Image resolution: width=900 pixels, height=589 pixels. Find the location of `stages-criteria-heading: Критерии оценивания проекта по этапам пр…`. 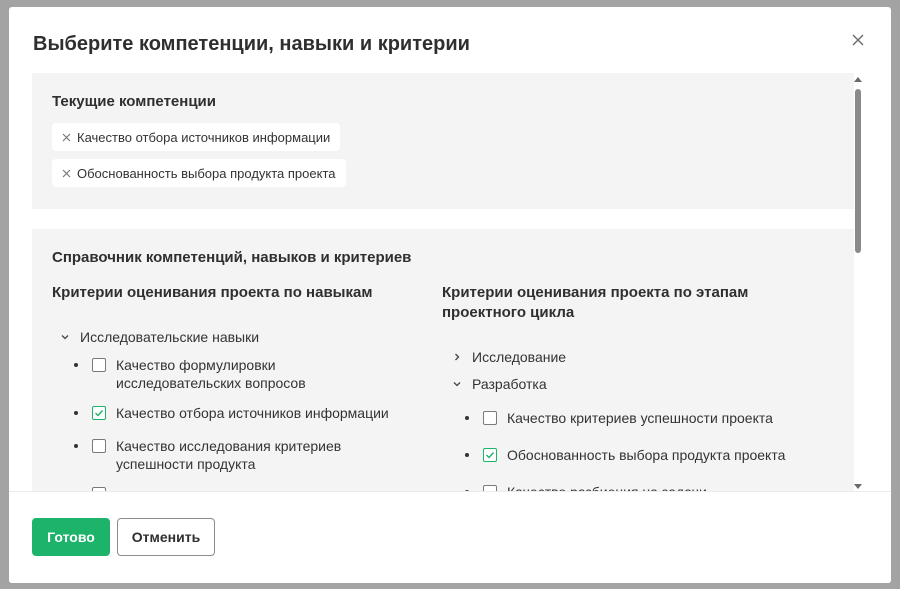

stages-criteria-heading: Критерии оценивания проекта по этапам пр… is located at coordinates (595, 302).